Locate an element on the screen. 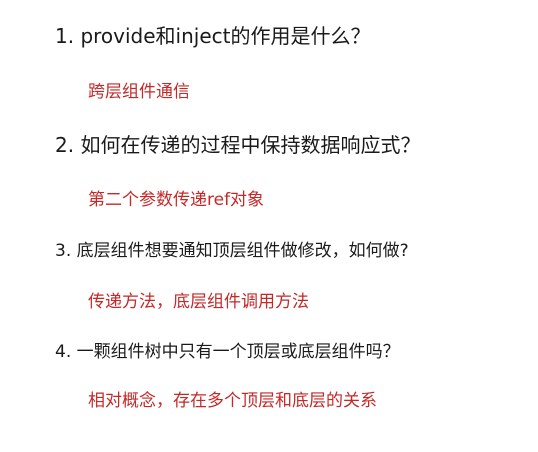 The height and width of the screenshot is (452, 538). answer-3: 传递方法，底层组件调用方法 is located at coordinates (198, 302).